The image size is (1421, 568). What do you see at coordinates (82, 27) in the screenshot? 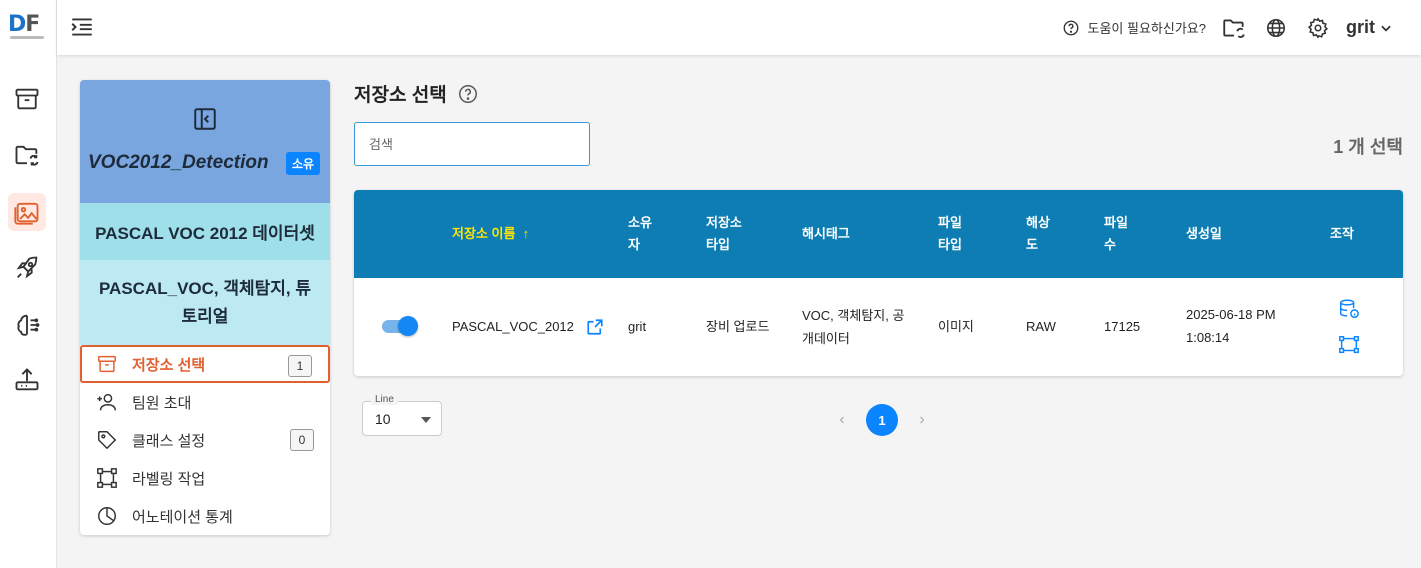
I see `menu-toggle-icon` at bounding box center [82, 27].